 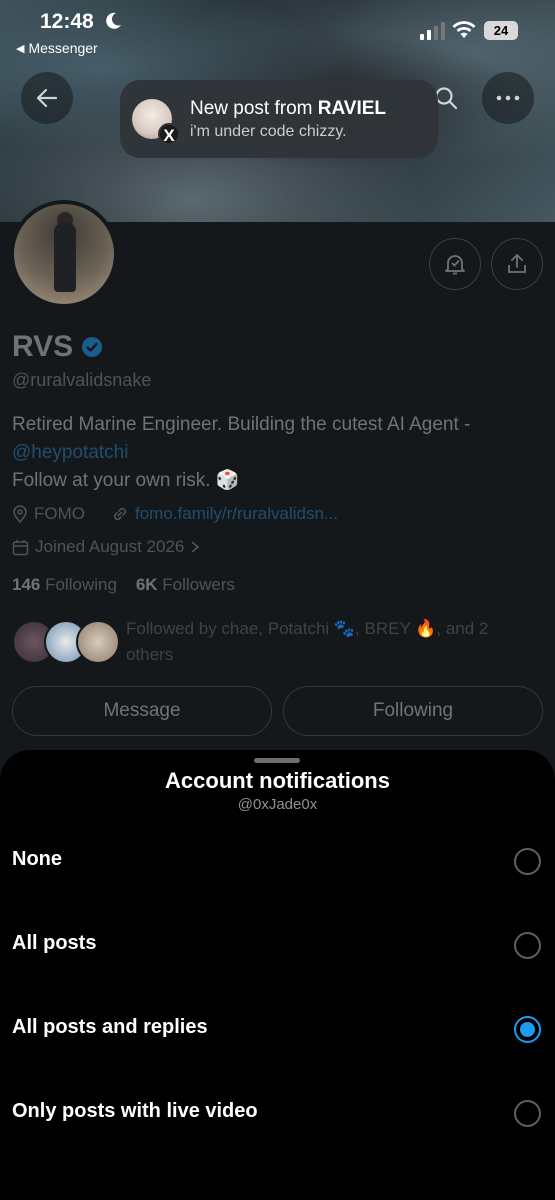 I want to click on status-time: 12:48, so click(x=67, y=21).